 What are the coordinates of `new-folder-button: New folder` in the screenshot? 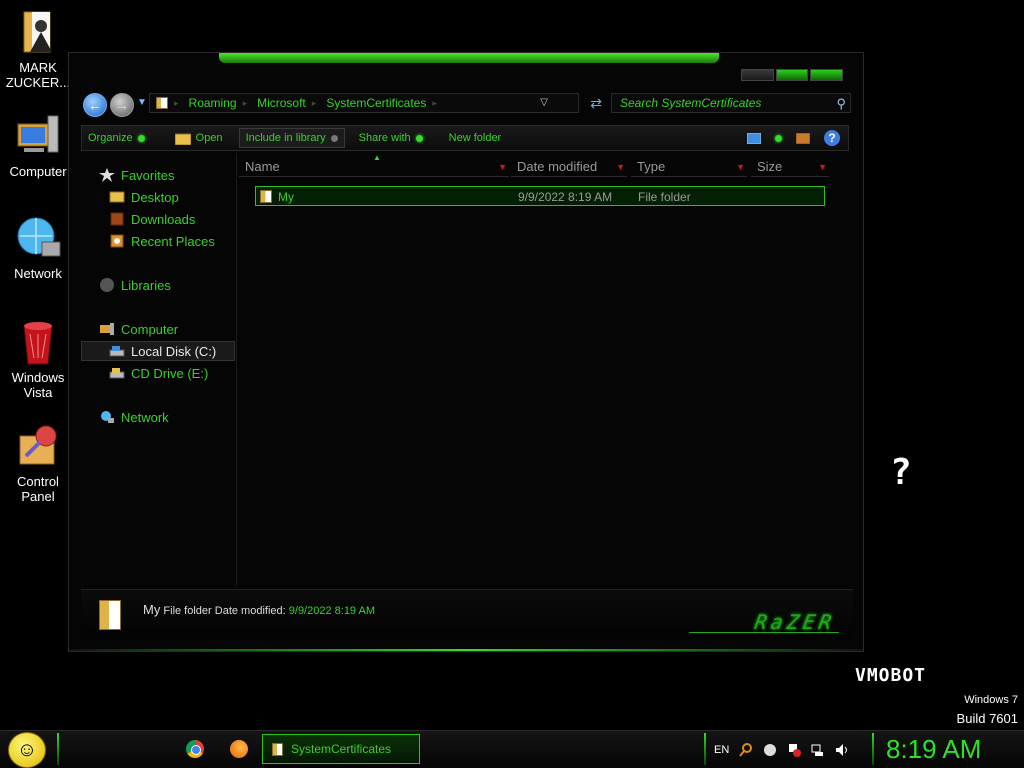 It's located at (475, 138).